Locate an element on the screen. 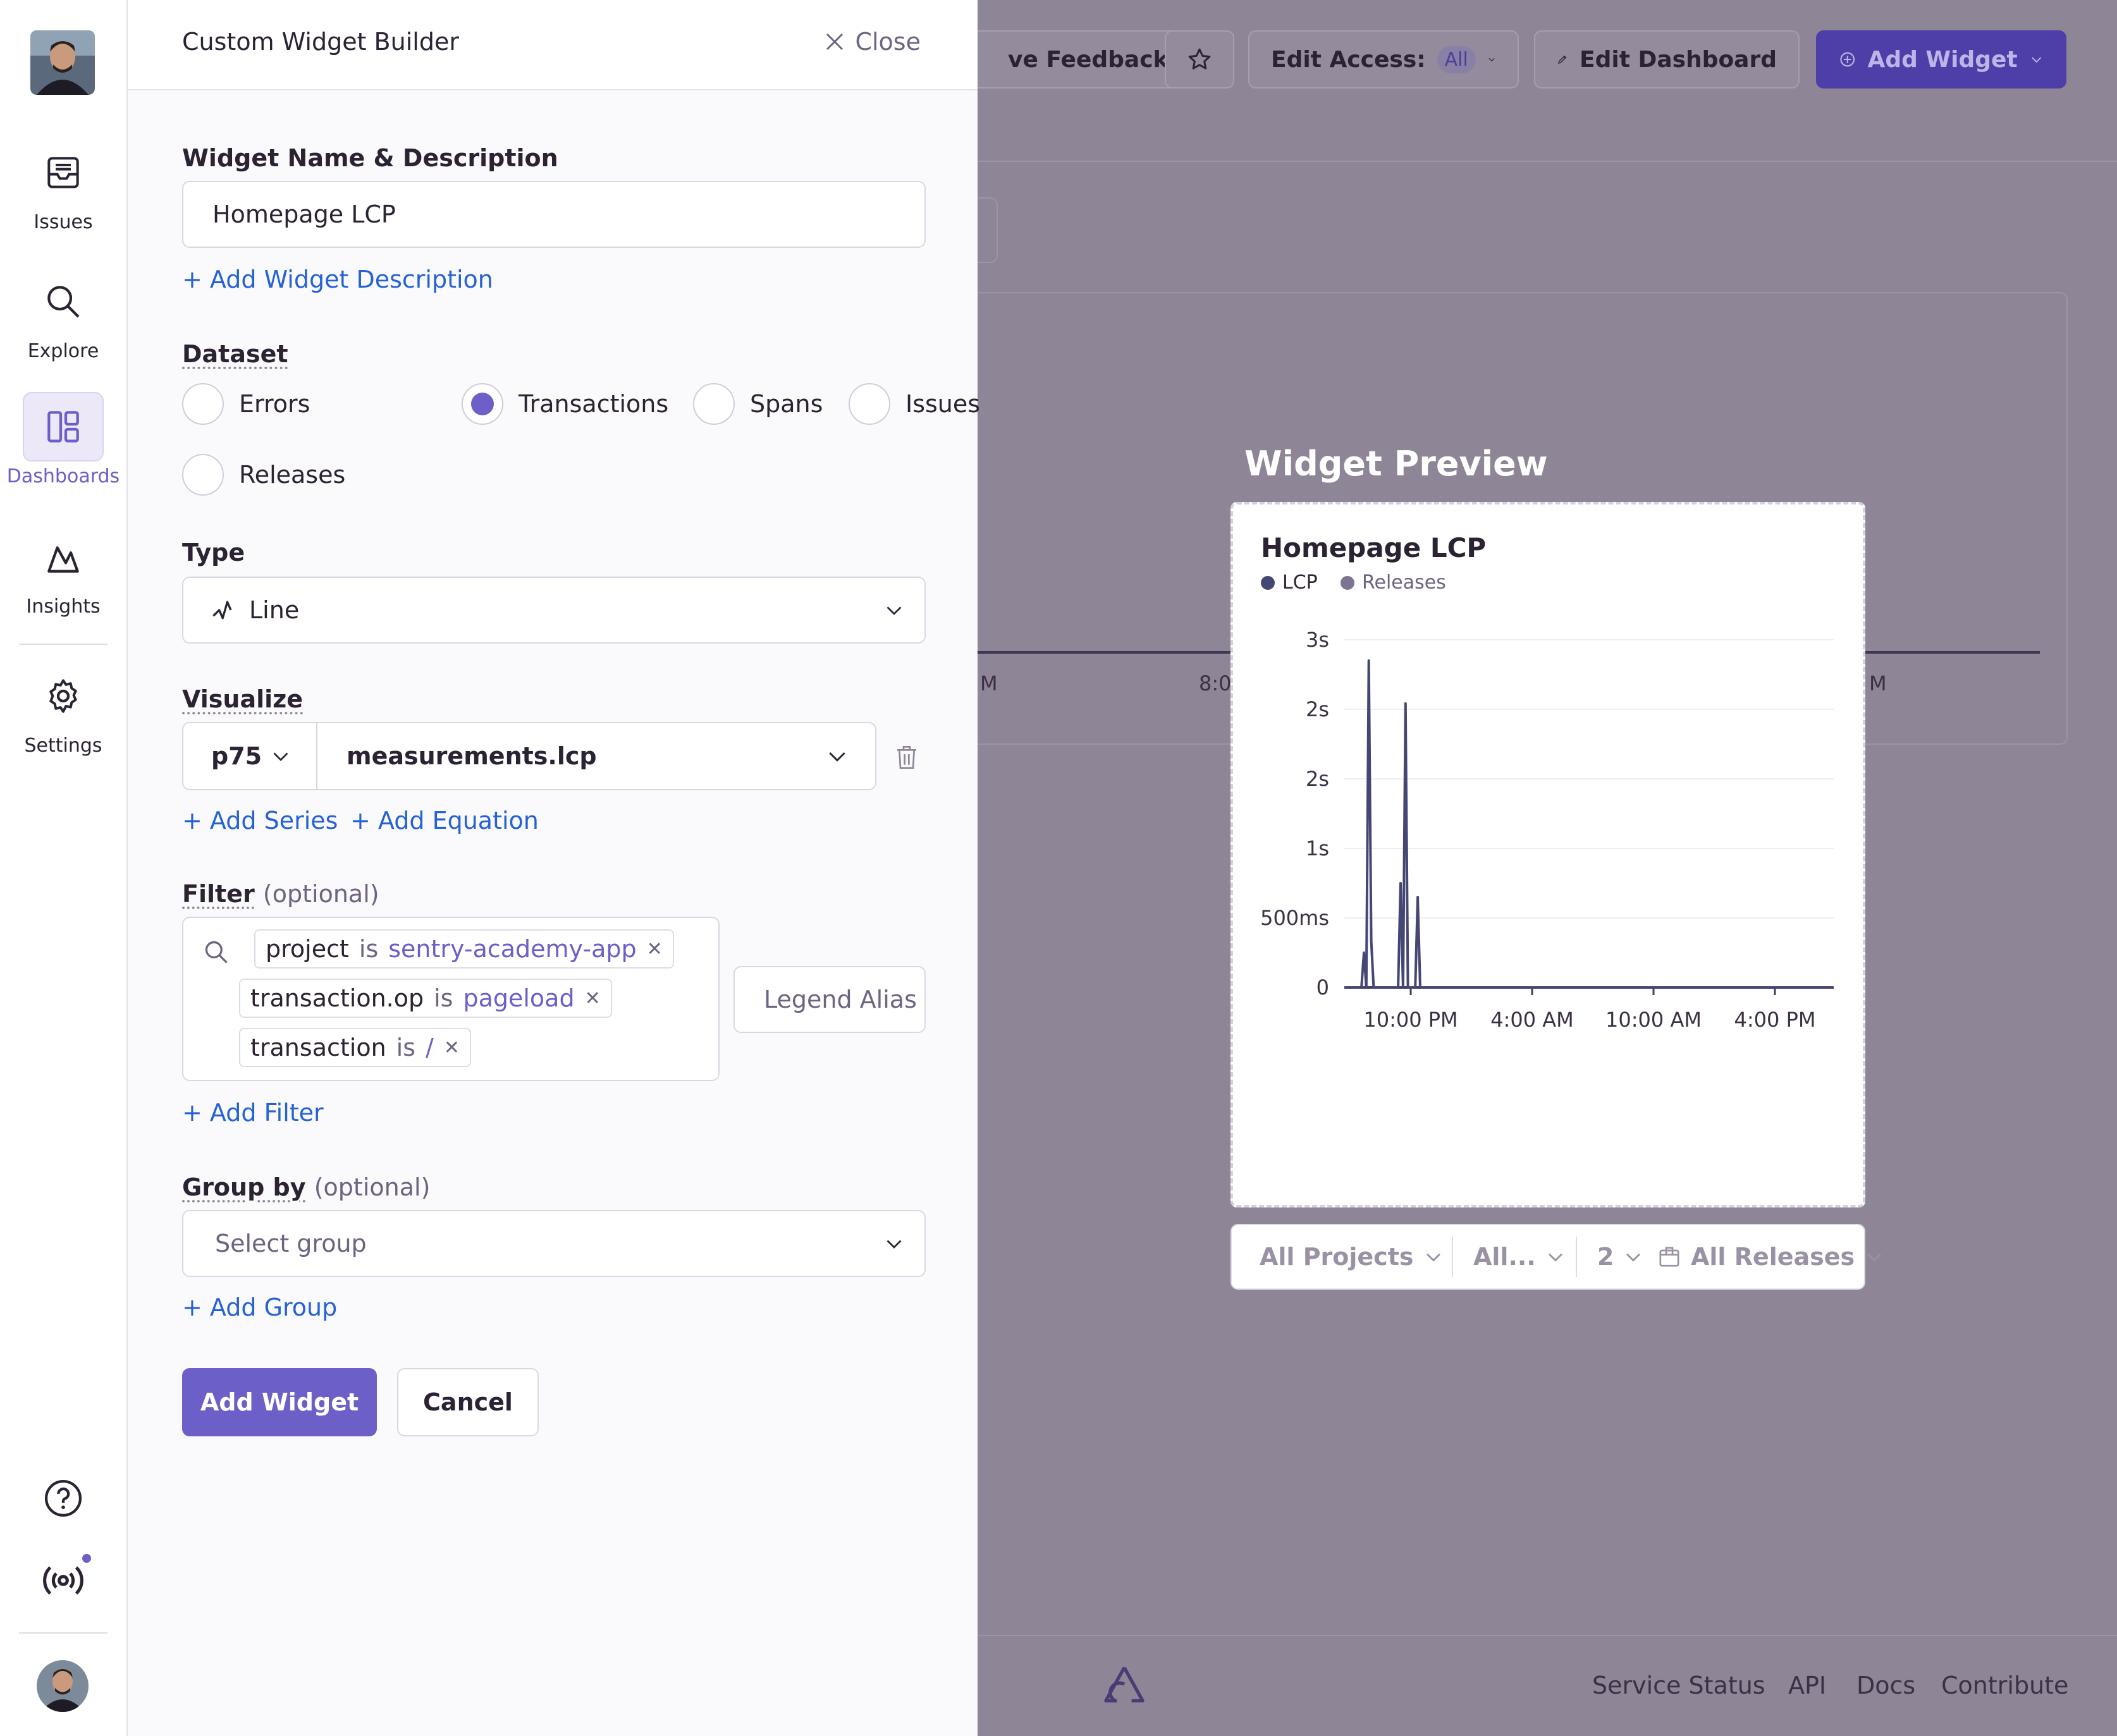 The height and width of the screenshot is (1736, 2117). date-range-selector: 2 is located at coordinates (1620, 1256).